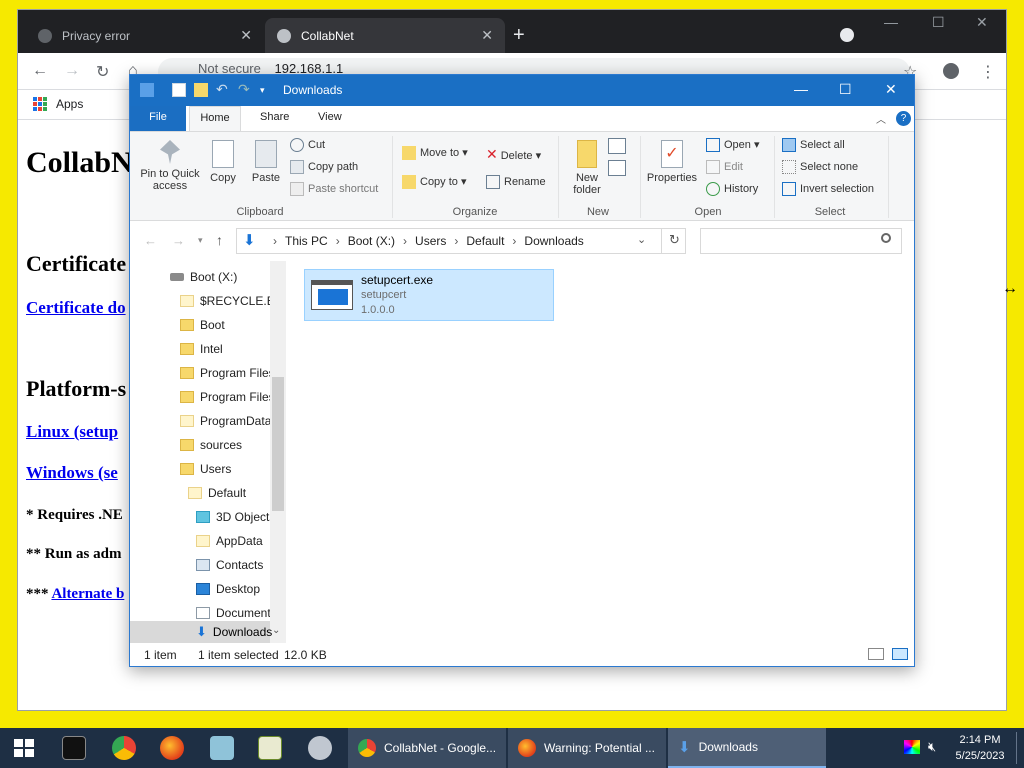 The width and height of the screenshot is (1024, 768). What do you see at coordinates (672, 162) in the screenshot?
I see `properties-button: ✓ Properties` at bounding box center [672, 162].